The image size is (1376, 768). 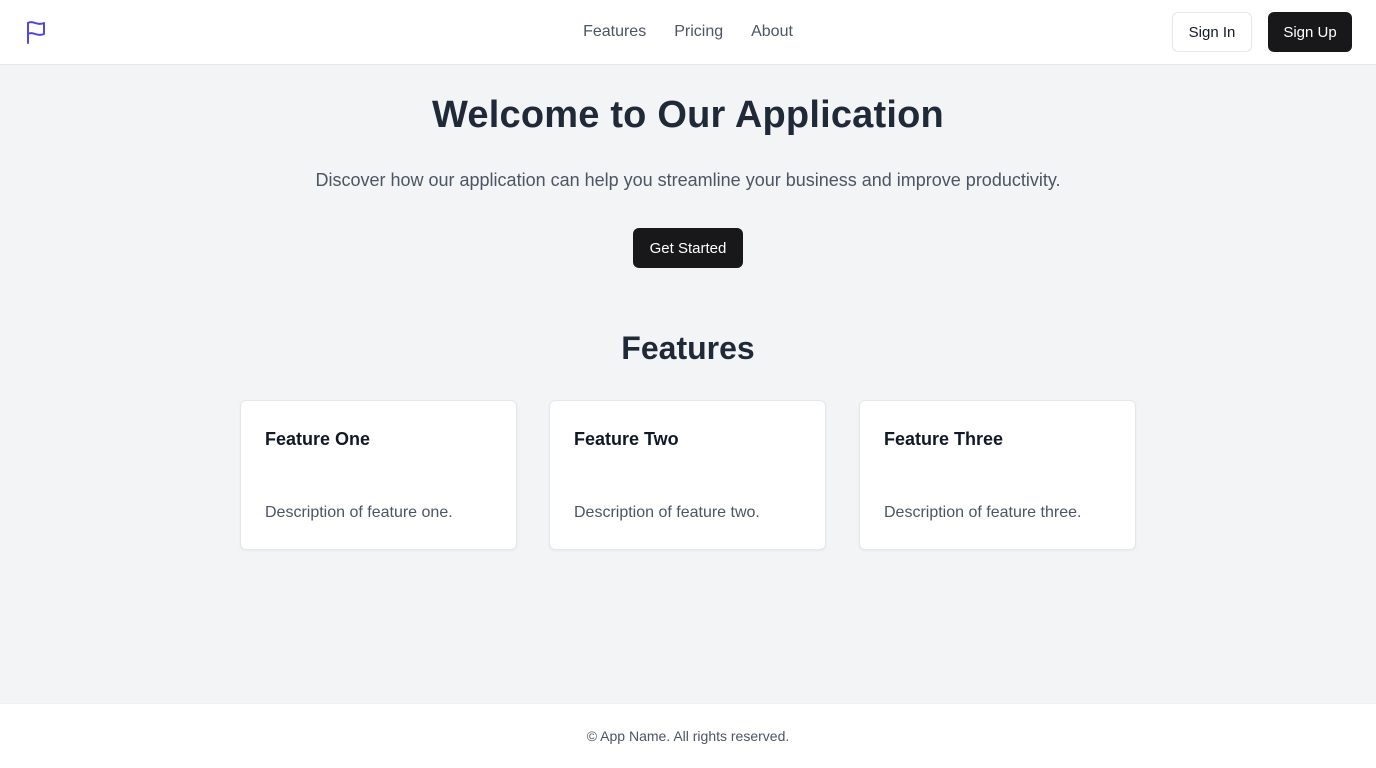 I want to click on top-navigation-bar: Features Pricing About Sign In Sign Up, so click(x=688, y=32).